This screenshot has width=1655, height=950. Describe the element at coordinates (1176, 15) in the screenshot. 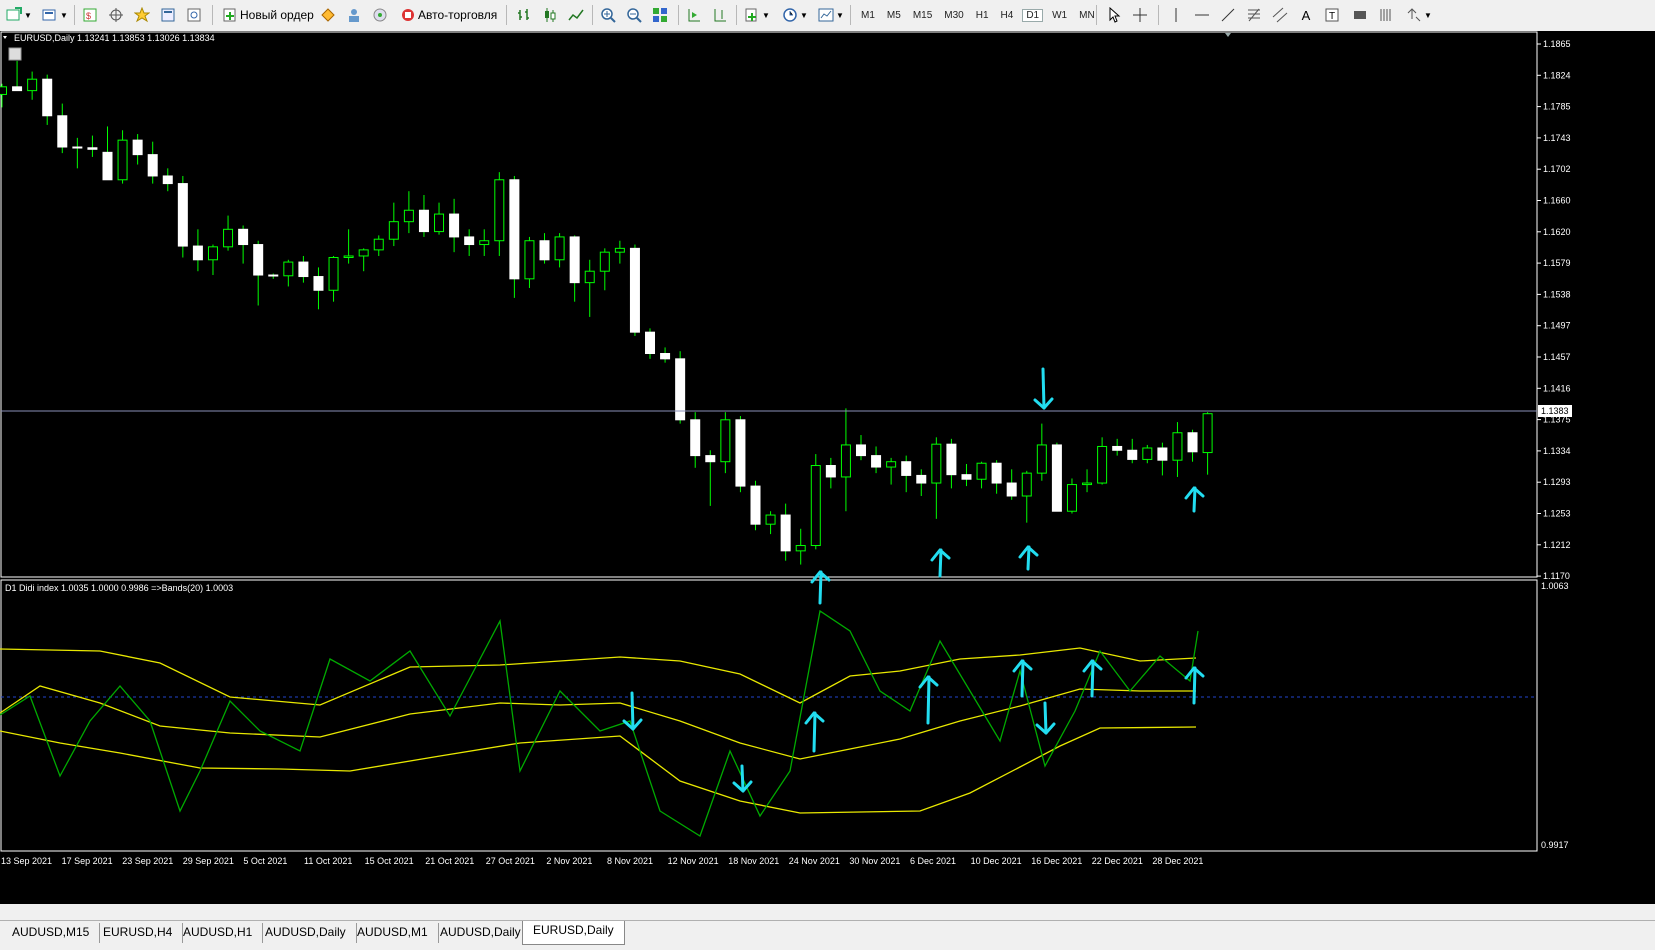

I see `vertical-line-button` at that location.